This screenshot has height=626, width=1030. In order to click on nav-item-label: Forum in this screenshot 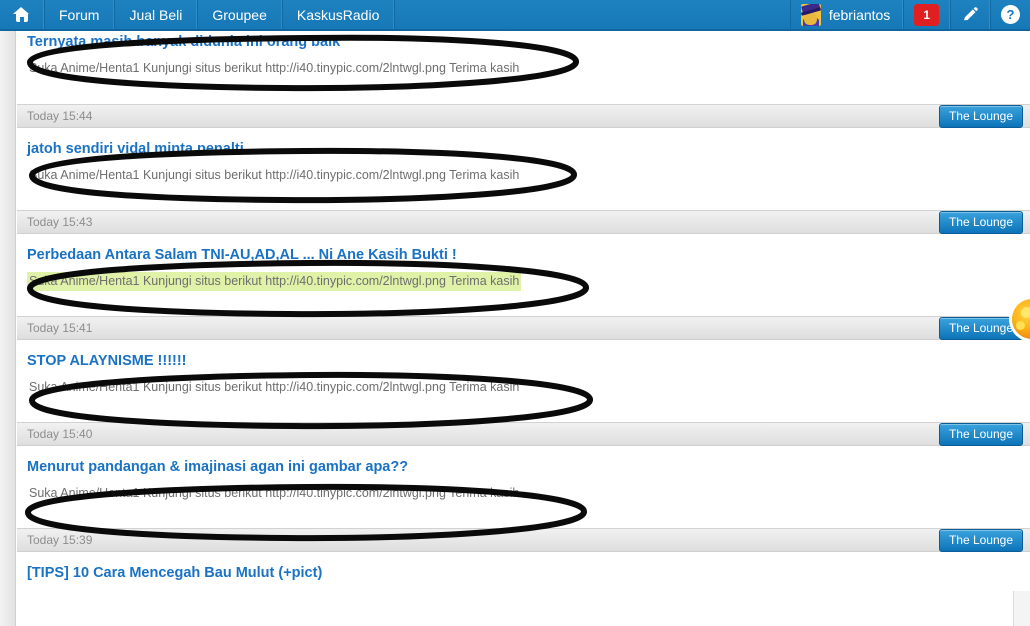, I will do `click(79, 14)`.